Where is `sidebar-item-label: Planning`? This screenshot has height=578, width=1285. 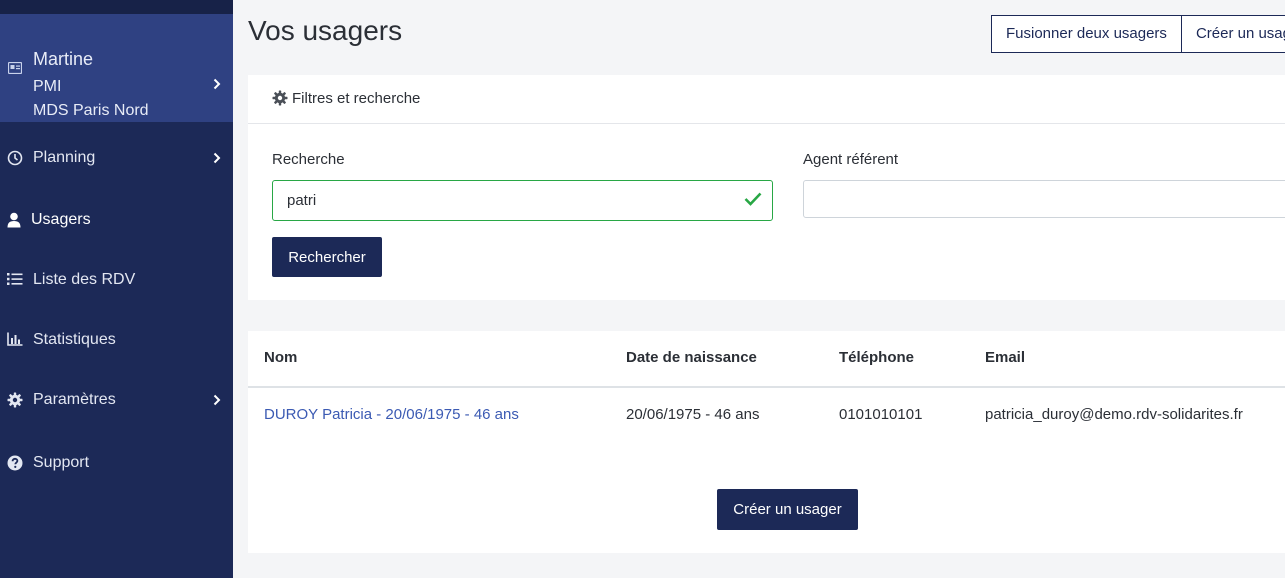
sidebar-item-label: Planning is located at coordinates (64, 157).